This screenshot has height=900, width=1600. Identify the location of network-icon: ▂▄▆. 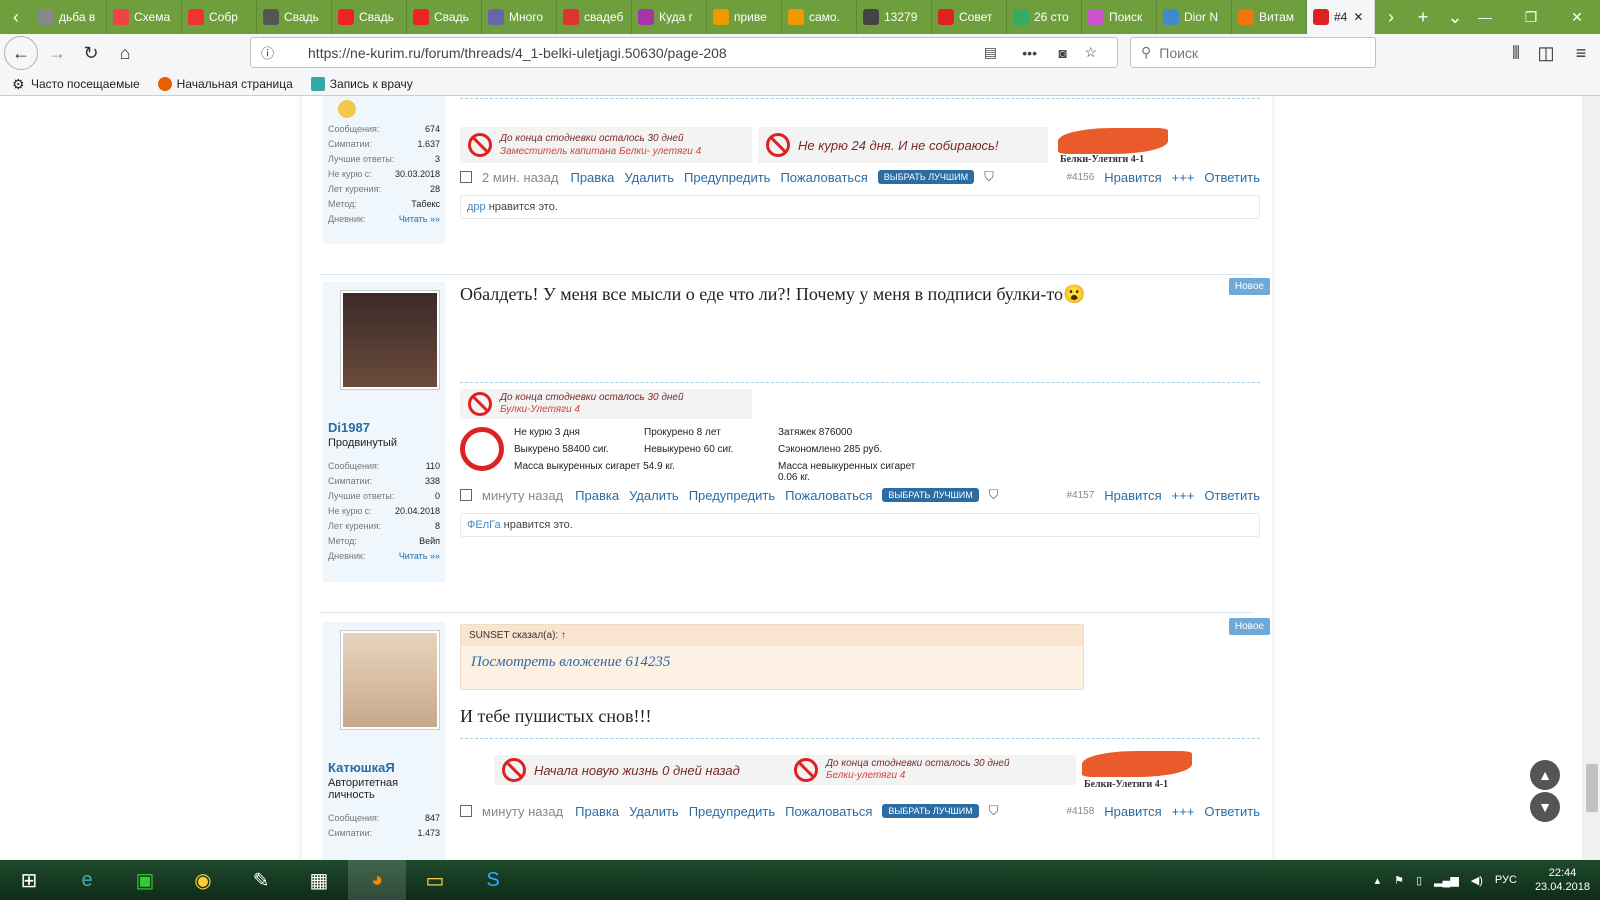
(1446, 880).